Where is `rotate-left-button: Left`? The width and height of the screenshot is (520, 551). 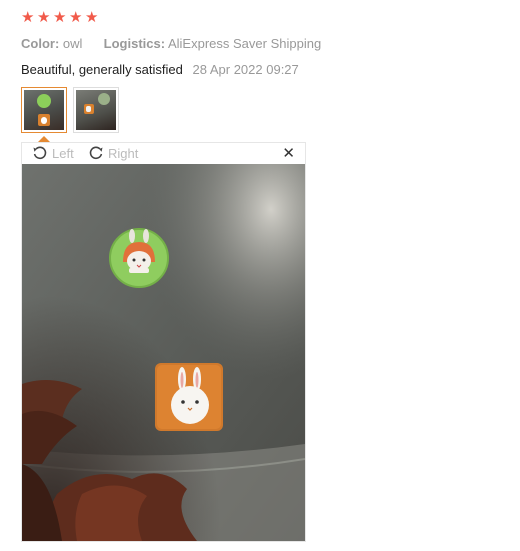
rotate-left-button: Left is located at coordinates (53, 153).